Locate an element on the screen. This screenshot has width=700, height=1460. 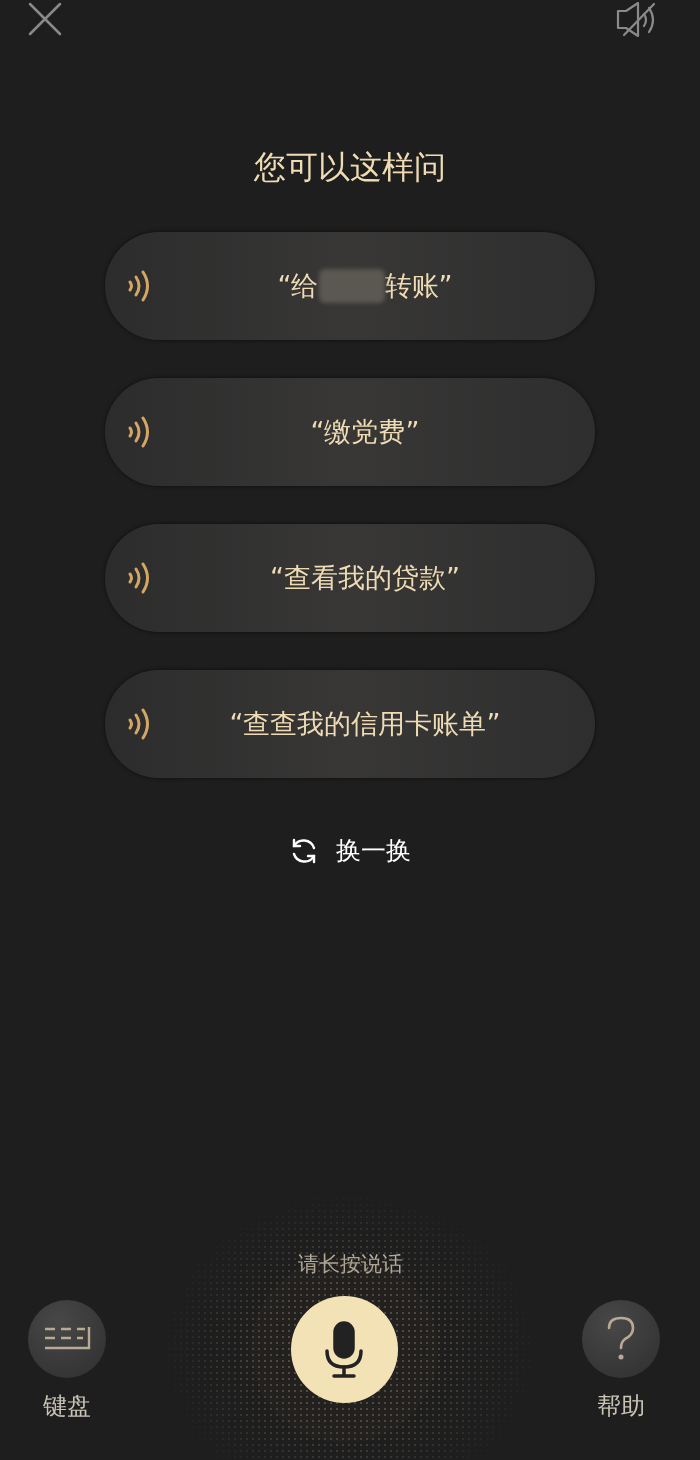
microphone-button is located at coordinates (344, 1349).